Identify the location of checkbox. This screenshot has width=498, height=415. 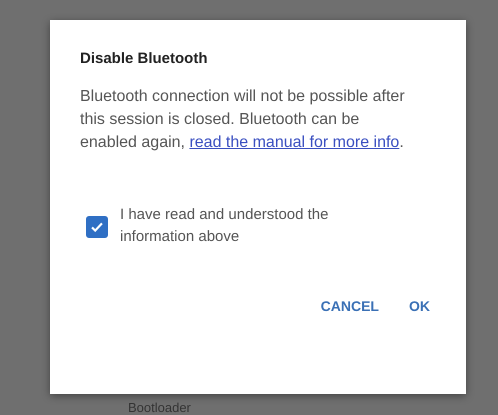
(97, 227).